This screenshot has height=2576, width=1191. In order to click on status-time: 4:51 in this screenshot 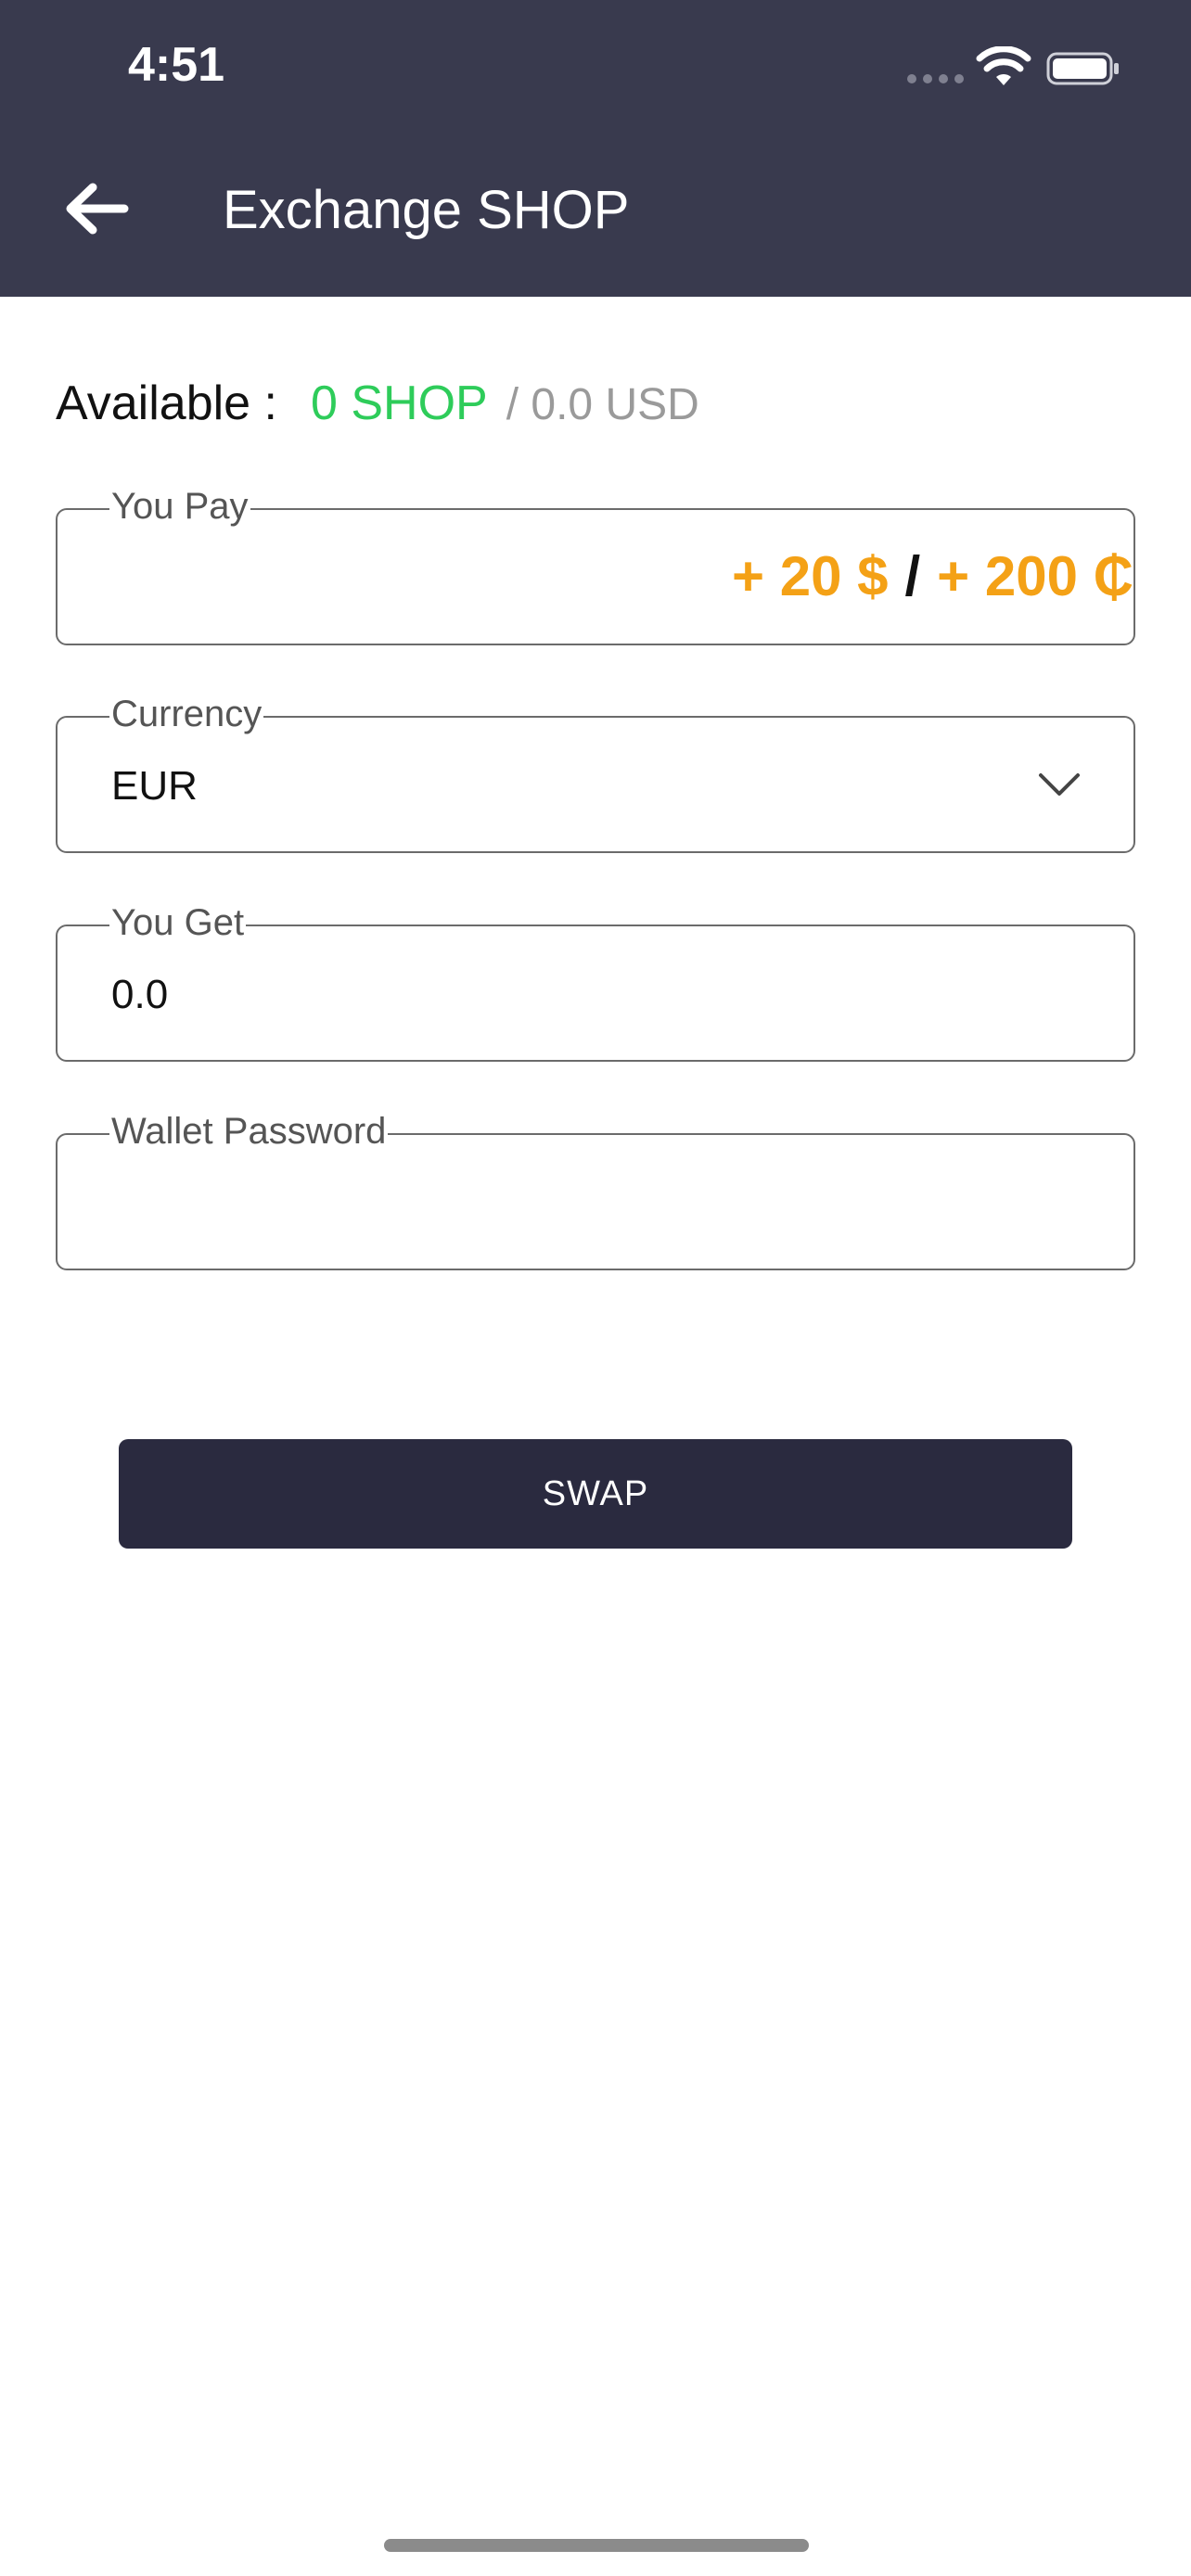, I will do `click(177, 65)`.